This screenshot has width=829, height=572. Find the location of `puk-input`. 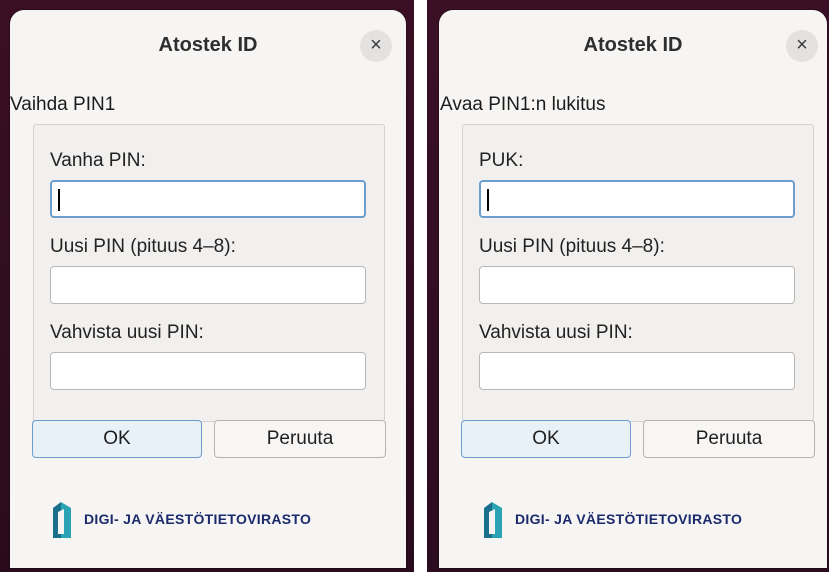

puk-input is located at coordinates (637, 199).